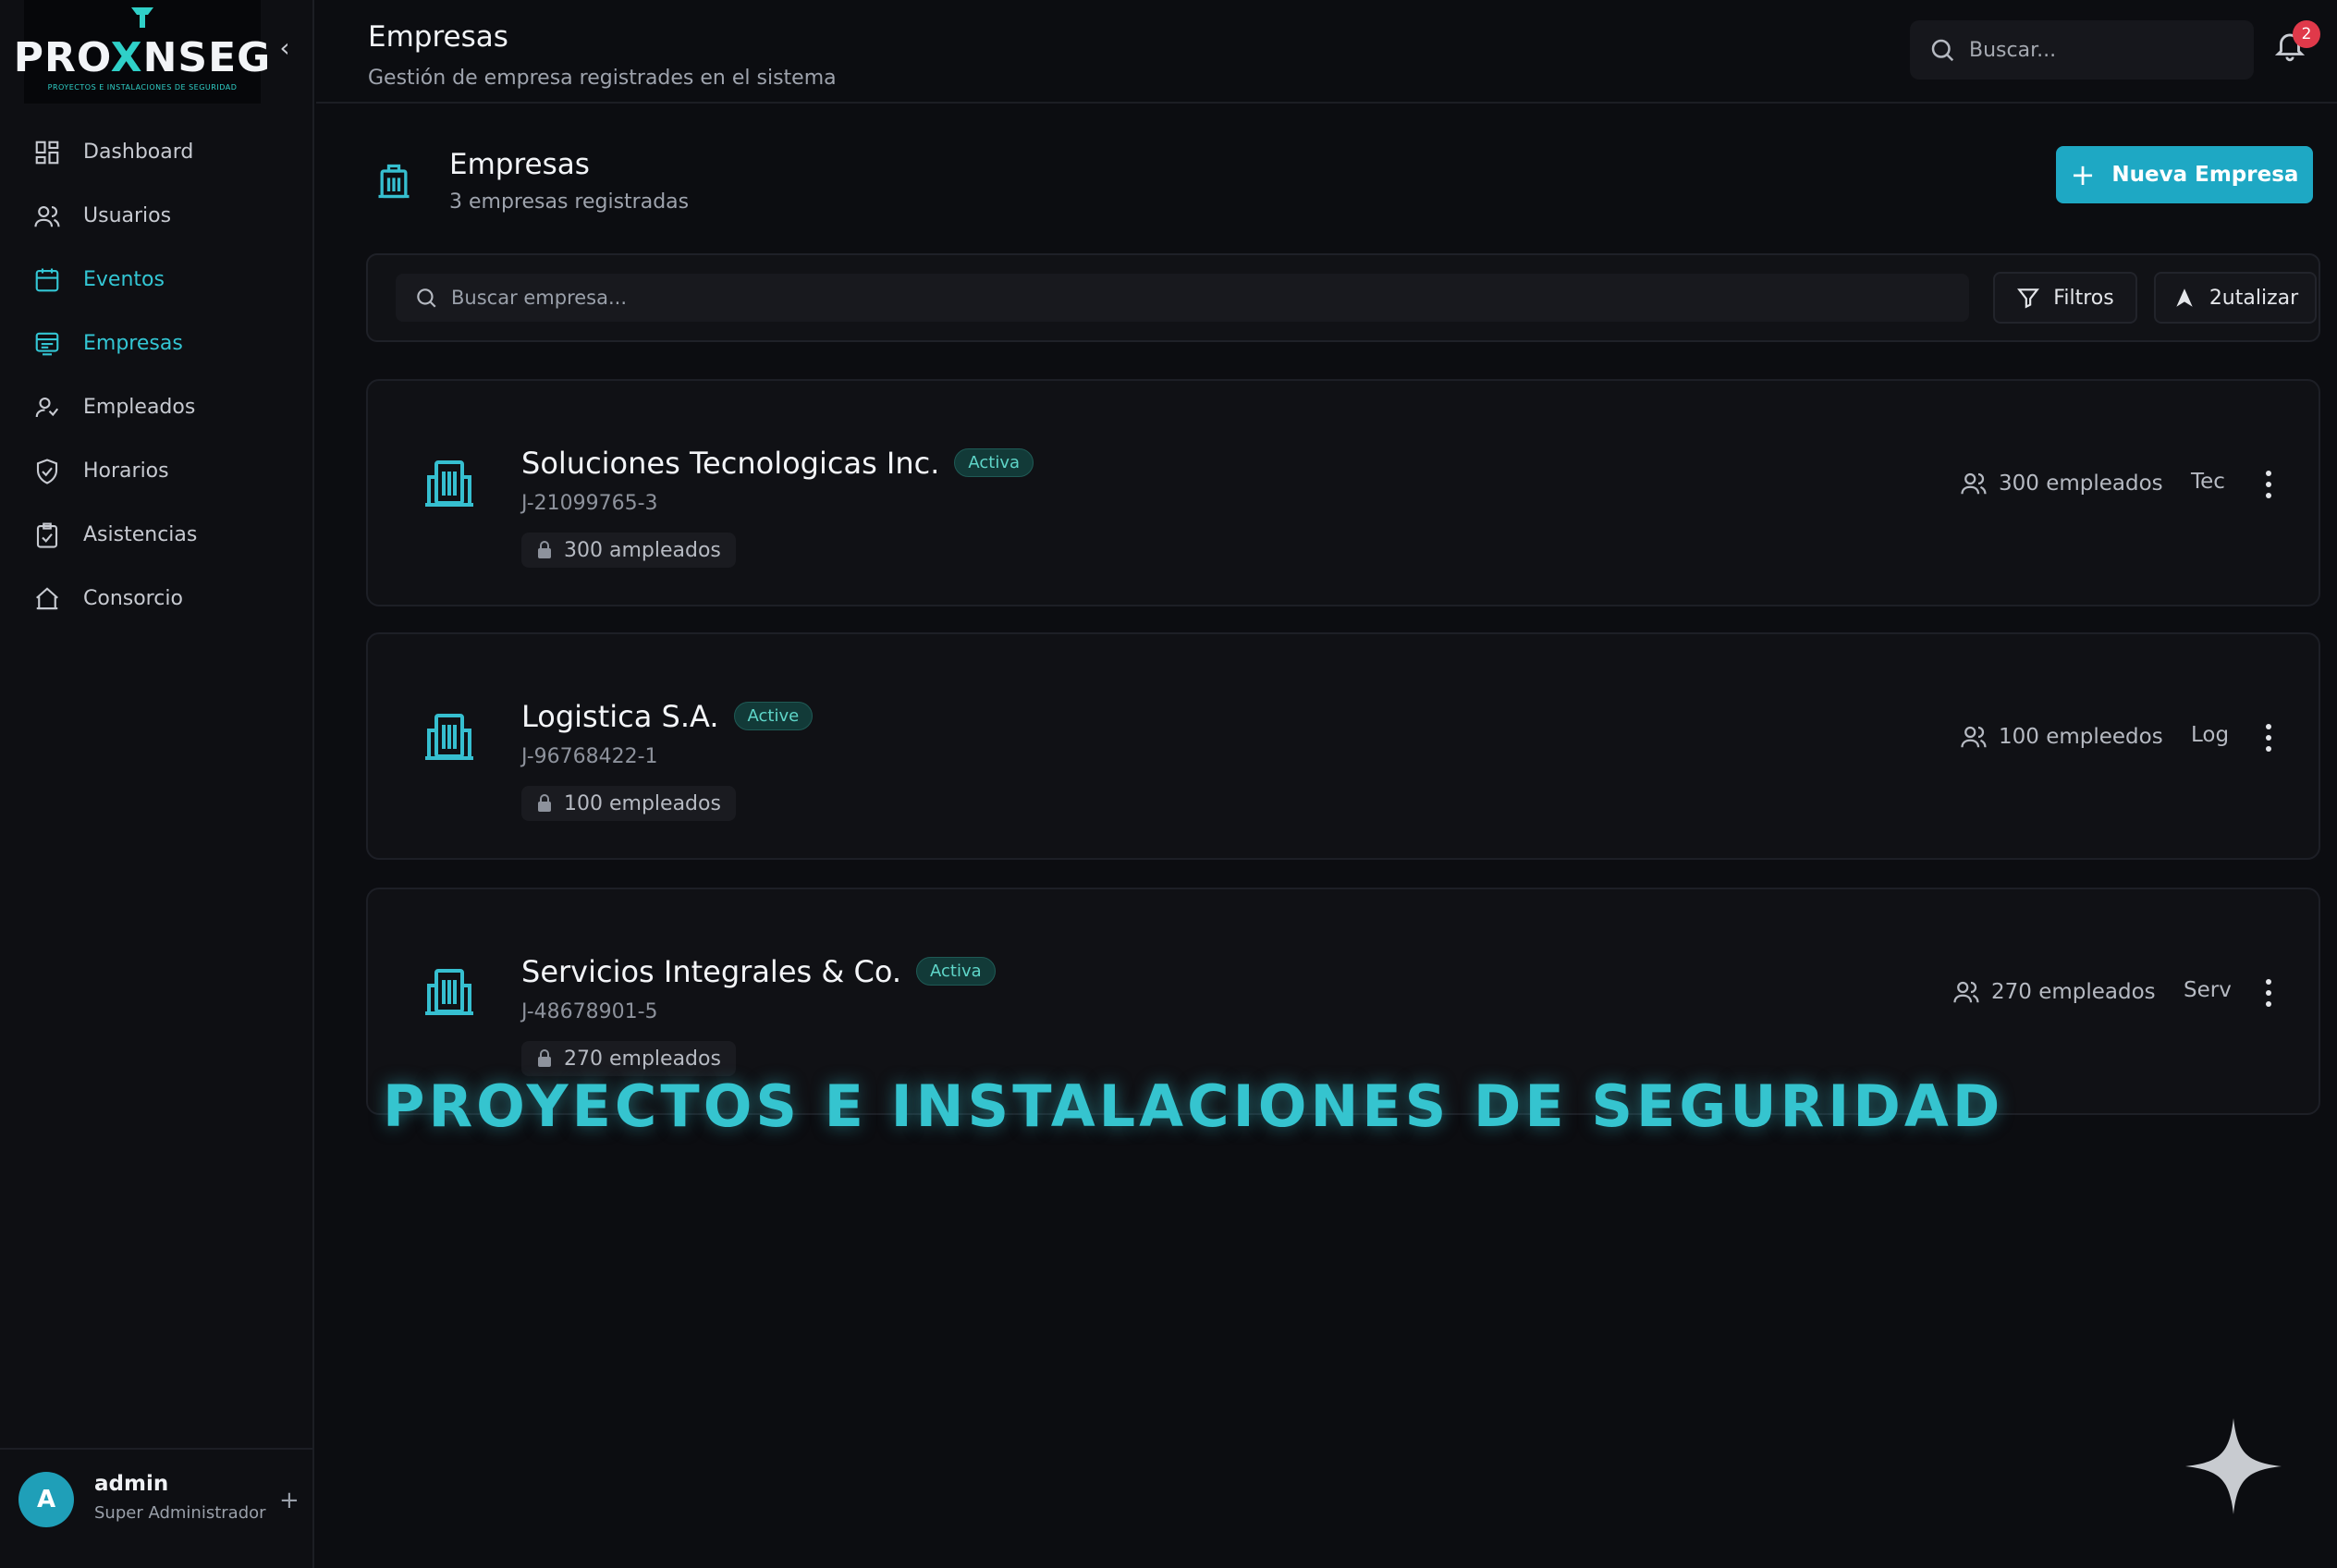 The image size is (2337, 1568). I want to click on sidebar-item-asistencias: Asistencias, so click(157, 535).